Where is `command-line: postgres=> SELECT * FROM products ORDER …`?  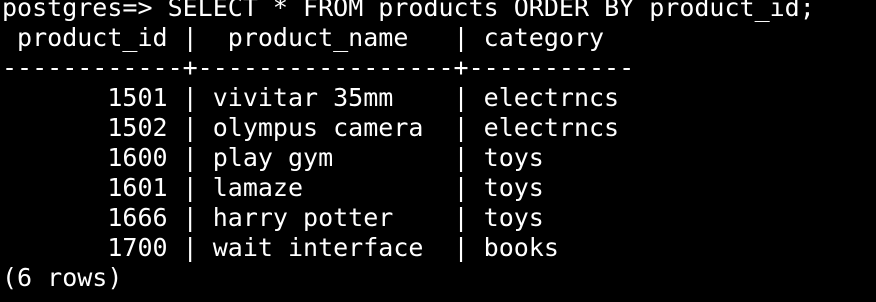
command-line: postgres=> SELECT * FROM products ORDER … is located at coordinates (439, 11).